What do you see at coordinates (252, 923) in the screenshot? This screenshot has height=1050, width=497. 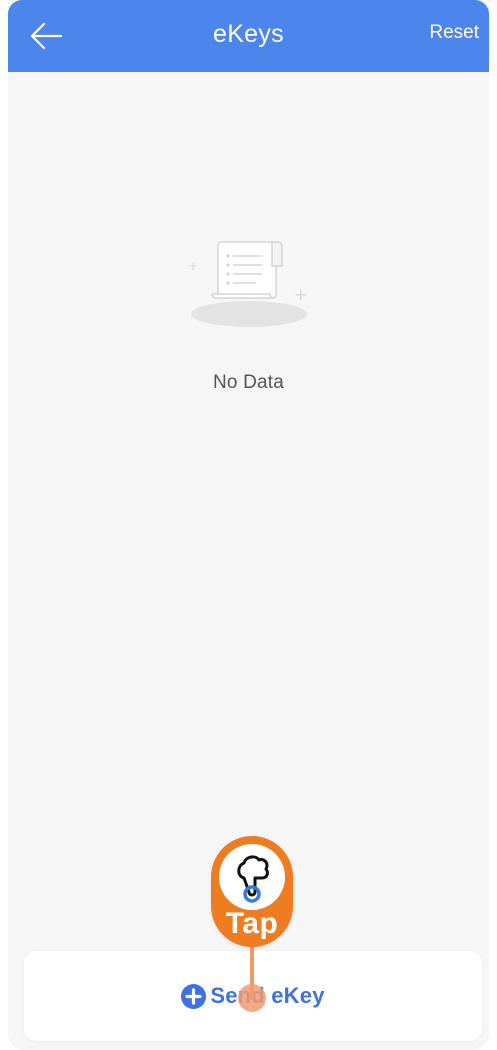 I see `tap-label: Tap` at bounding box center [252, 923].